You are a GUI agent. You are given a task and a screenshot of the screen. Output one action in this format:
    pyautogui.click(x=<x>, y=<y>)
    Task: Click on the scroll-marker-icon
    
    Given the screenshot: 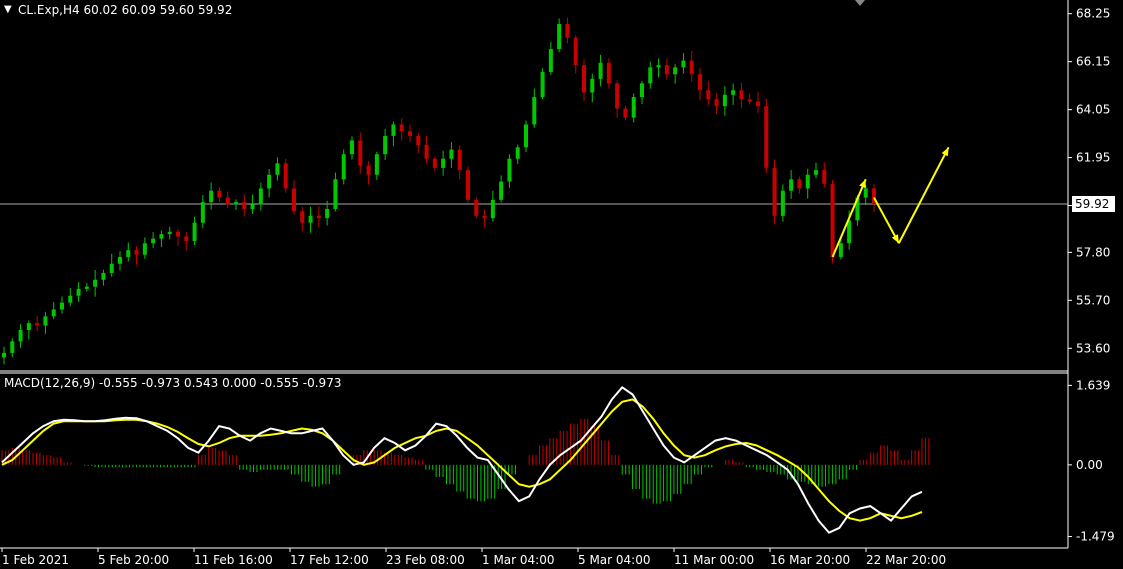 What is the action you would take?
    pyautogui.click(x=860, y=3)
    